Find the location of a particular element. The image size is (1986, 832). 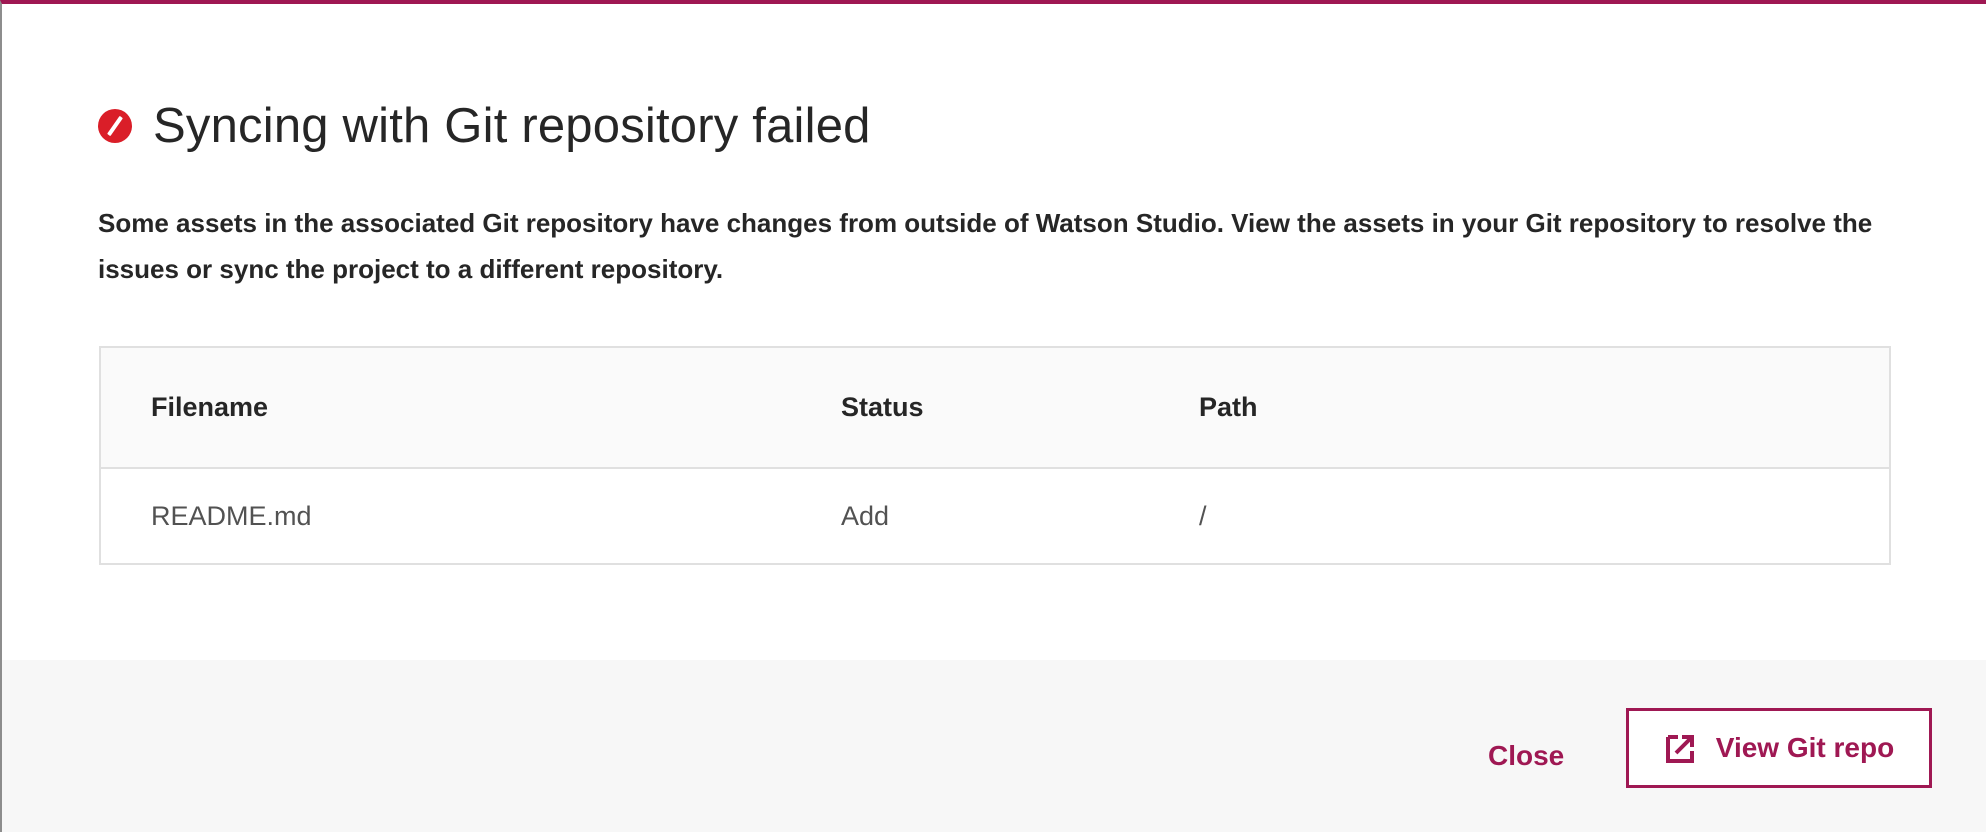

view-git-repo-label: View Git repo is located at coordinates (1805, 747).